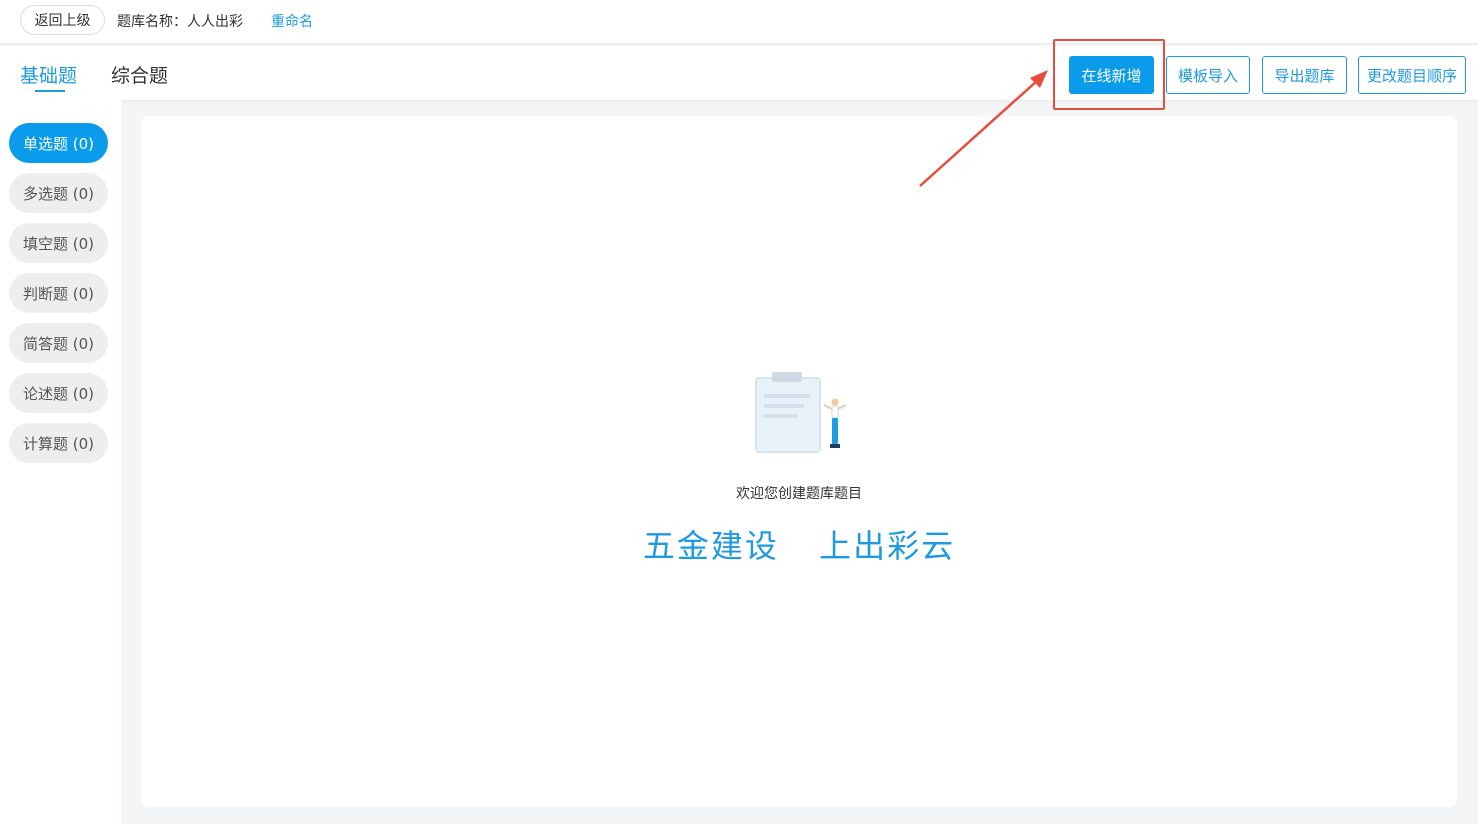 This screenshot has width=1478, height=824. I want to click on sidebar-item-calculation: 计算题 (0), so click(58, 443).